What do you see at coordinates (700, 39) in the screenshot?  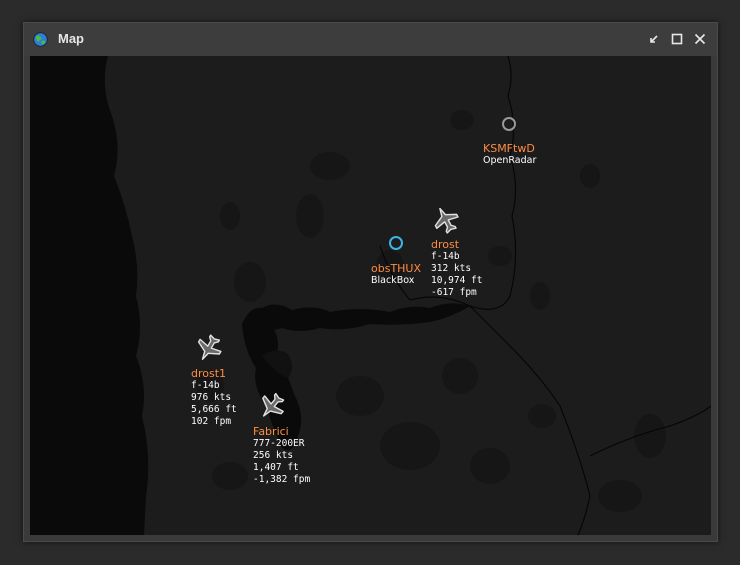 I see `close-icon` at bounding box center [700, 39].